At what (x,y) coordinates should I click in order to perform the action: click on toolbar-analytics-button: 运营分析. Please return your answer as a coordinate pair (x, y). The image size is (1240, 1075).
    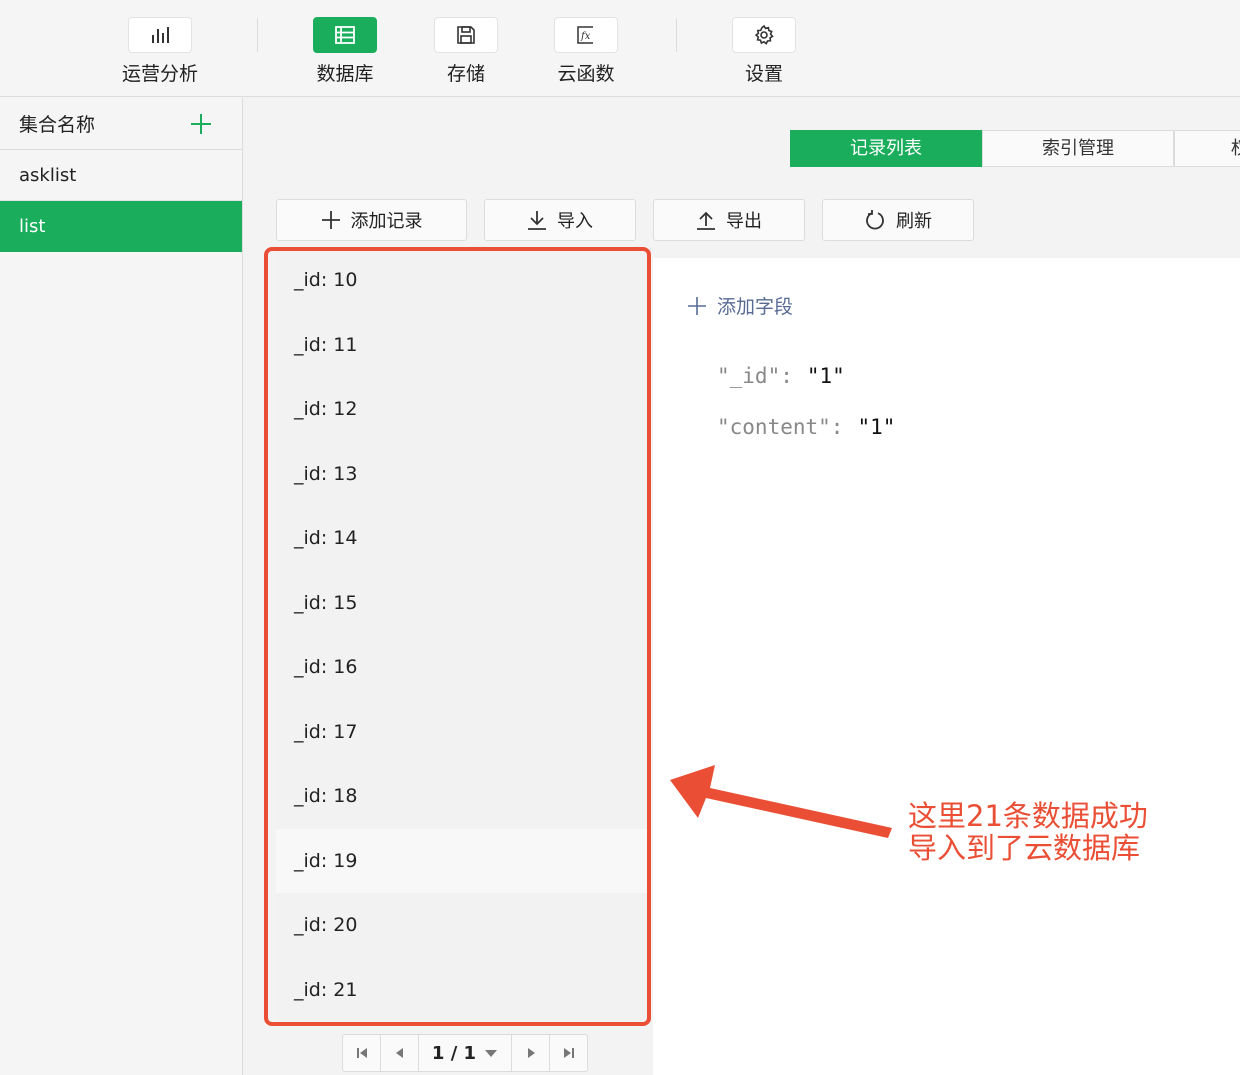
    Looking at the image, I should click on (160, 51).